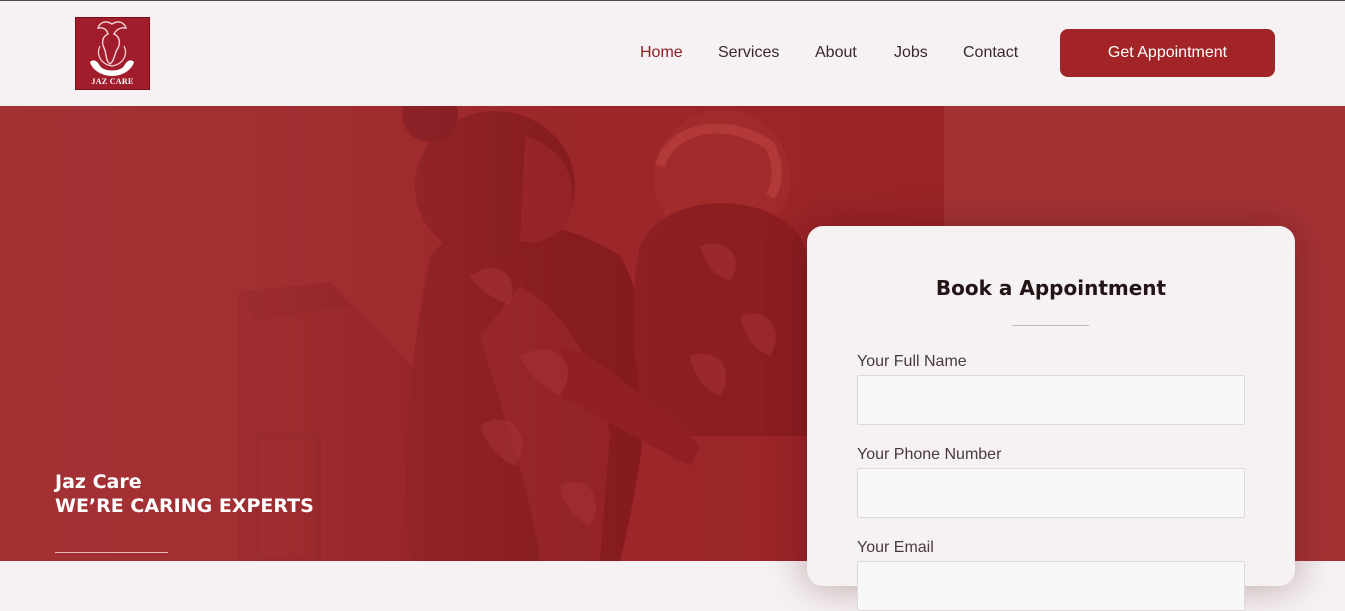 Image resolution: width=1345 pixels, height=611 pixels. Describe the element at coordinates (184, 494) in the screenshot. I see `hero-heading: Jaz Care WE’RE CARING EXPERTS` at that location.